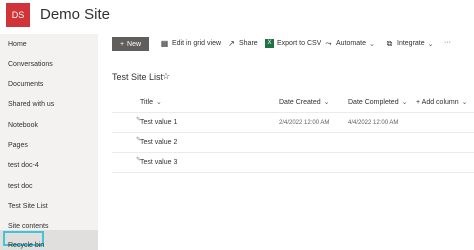 Image resolution: width=474 pixels, height=250 pixels. What do you see at coordinates (299, 43) in the screenshot?
I see `export-csv-label: Export to CSV` at bounding box center [299, 43].